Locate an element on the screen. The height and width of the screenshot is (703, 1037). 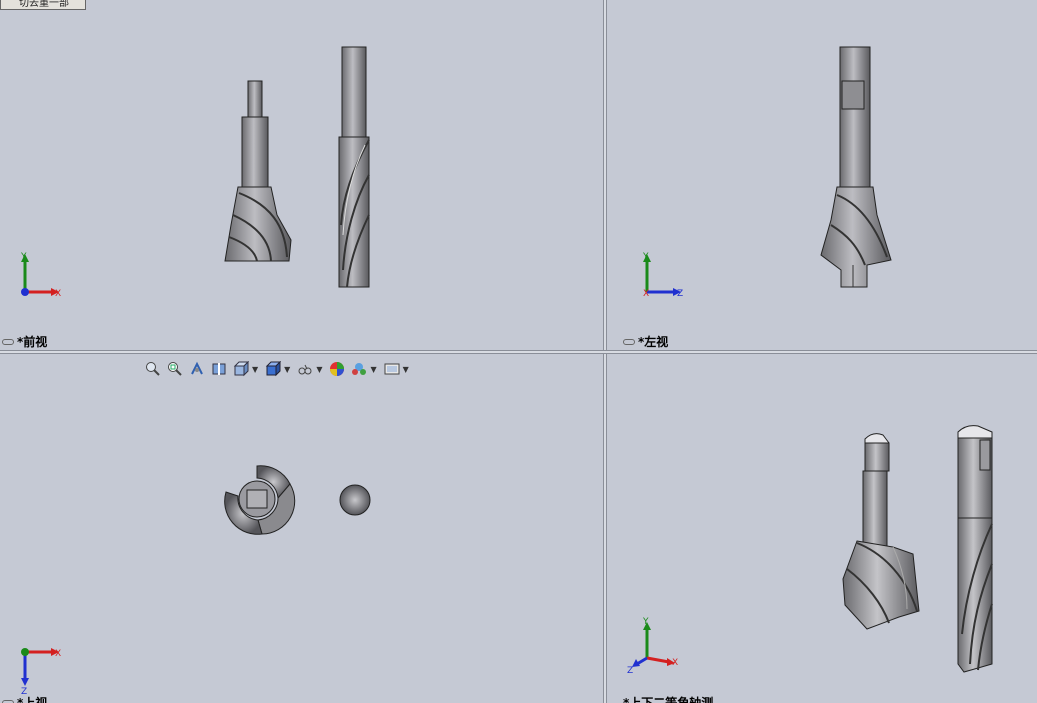
apply-scene-icon is located at coordinates (359, 369).